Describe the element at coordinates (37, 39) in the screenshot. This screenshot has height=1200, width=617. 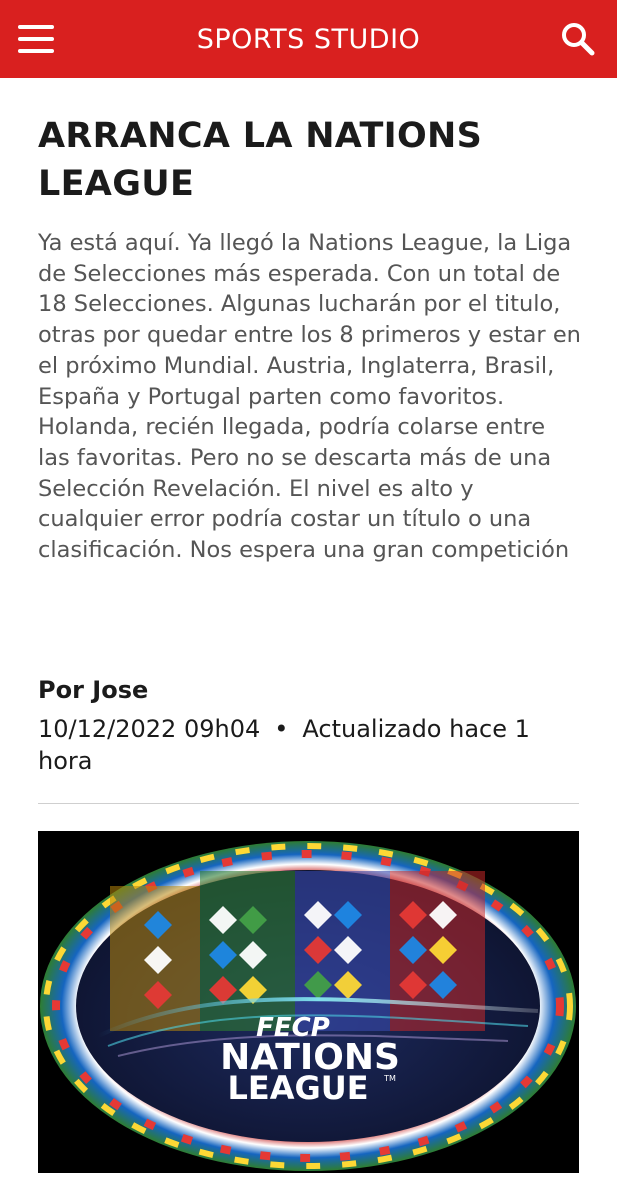
I see `hamburger-menu-icon` at that location.